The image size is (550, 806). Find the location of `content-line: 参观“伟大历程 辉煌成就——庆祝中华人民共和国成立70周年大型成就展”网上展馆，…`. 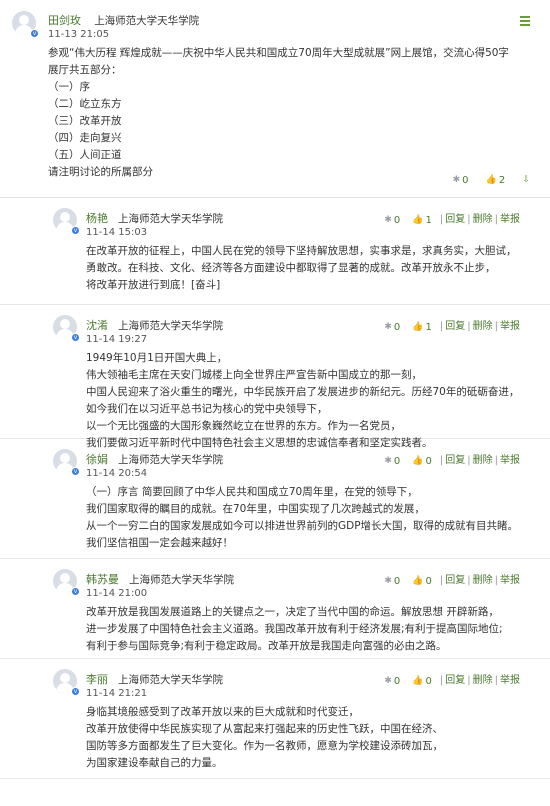

content-line: 参观“伟大历程 辉煌成就——庆祝中华人民共和国成立70周年大型成就展”网上展馆，… is located at coordinates (278, 53).